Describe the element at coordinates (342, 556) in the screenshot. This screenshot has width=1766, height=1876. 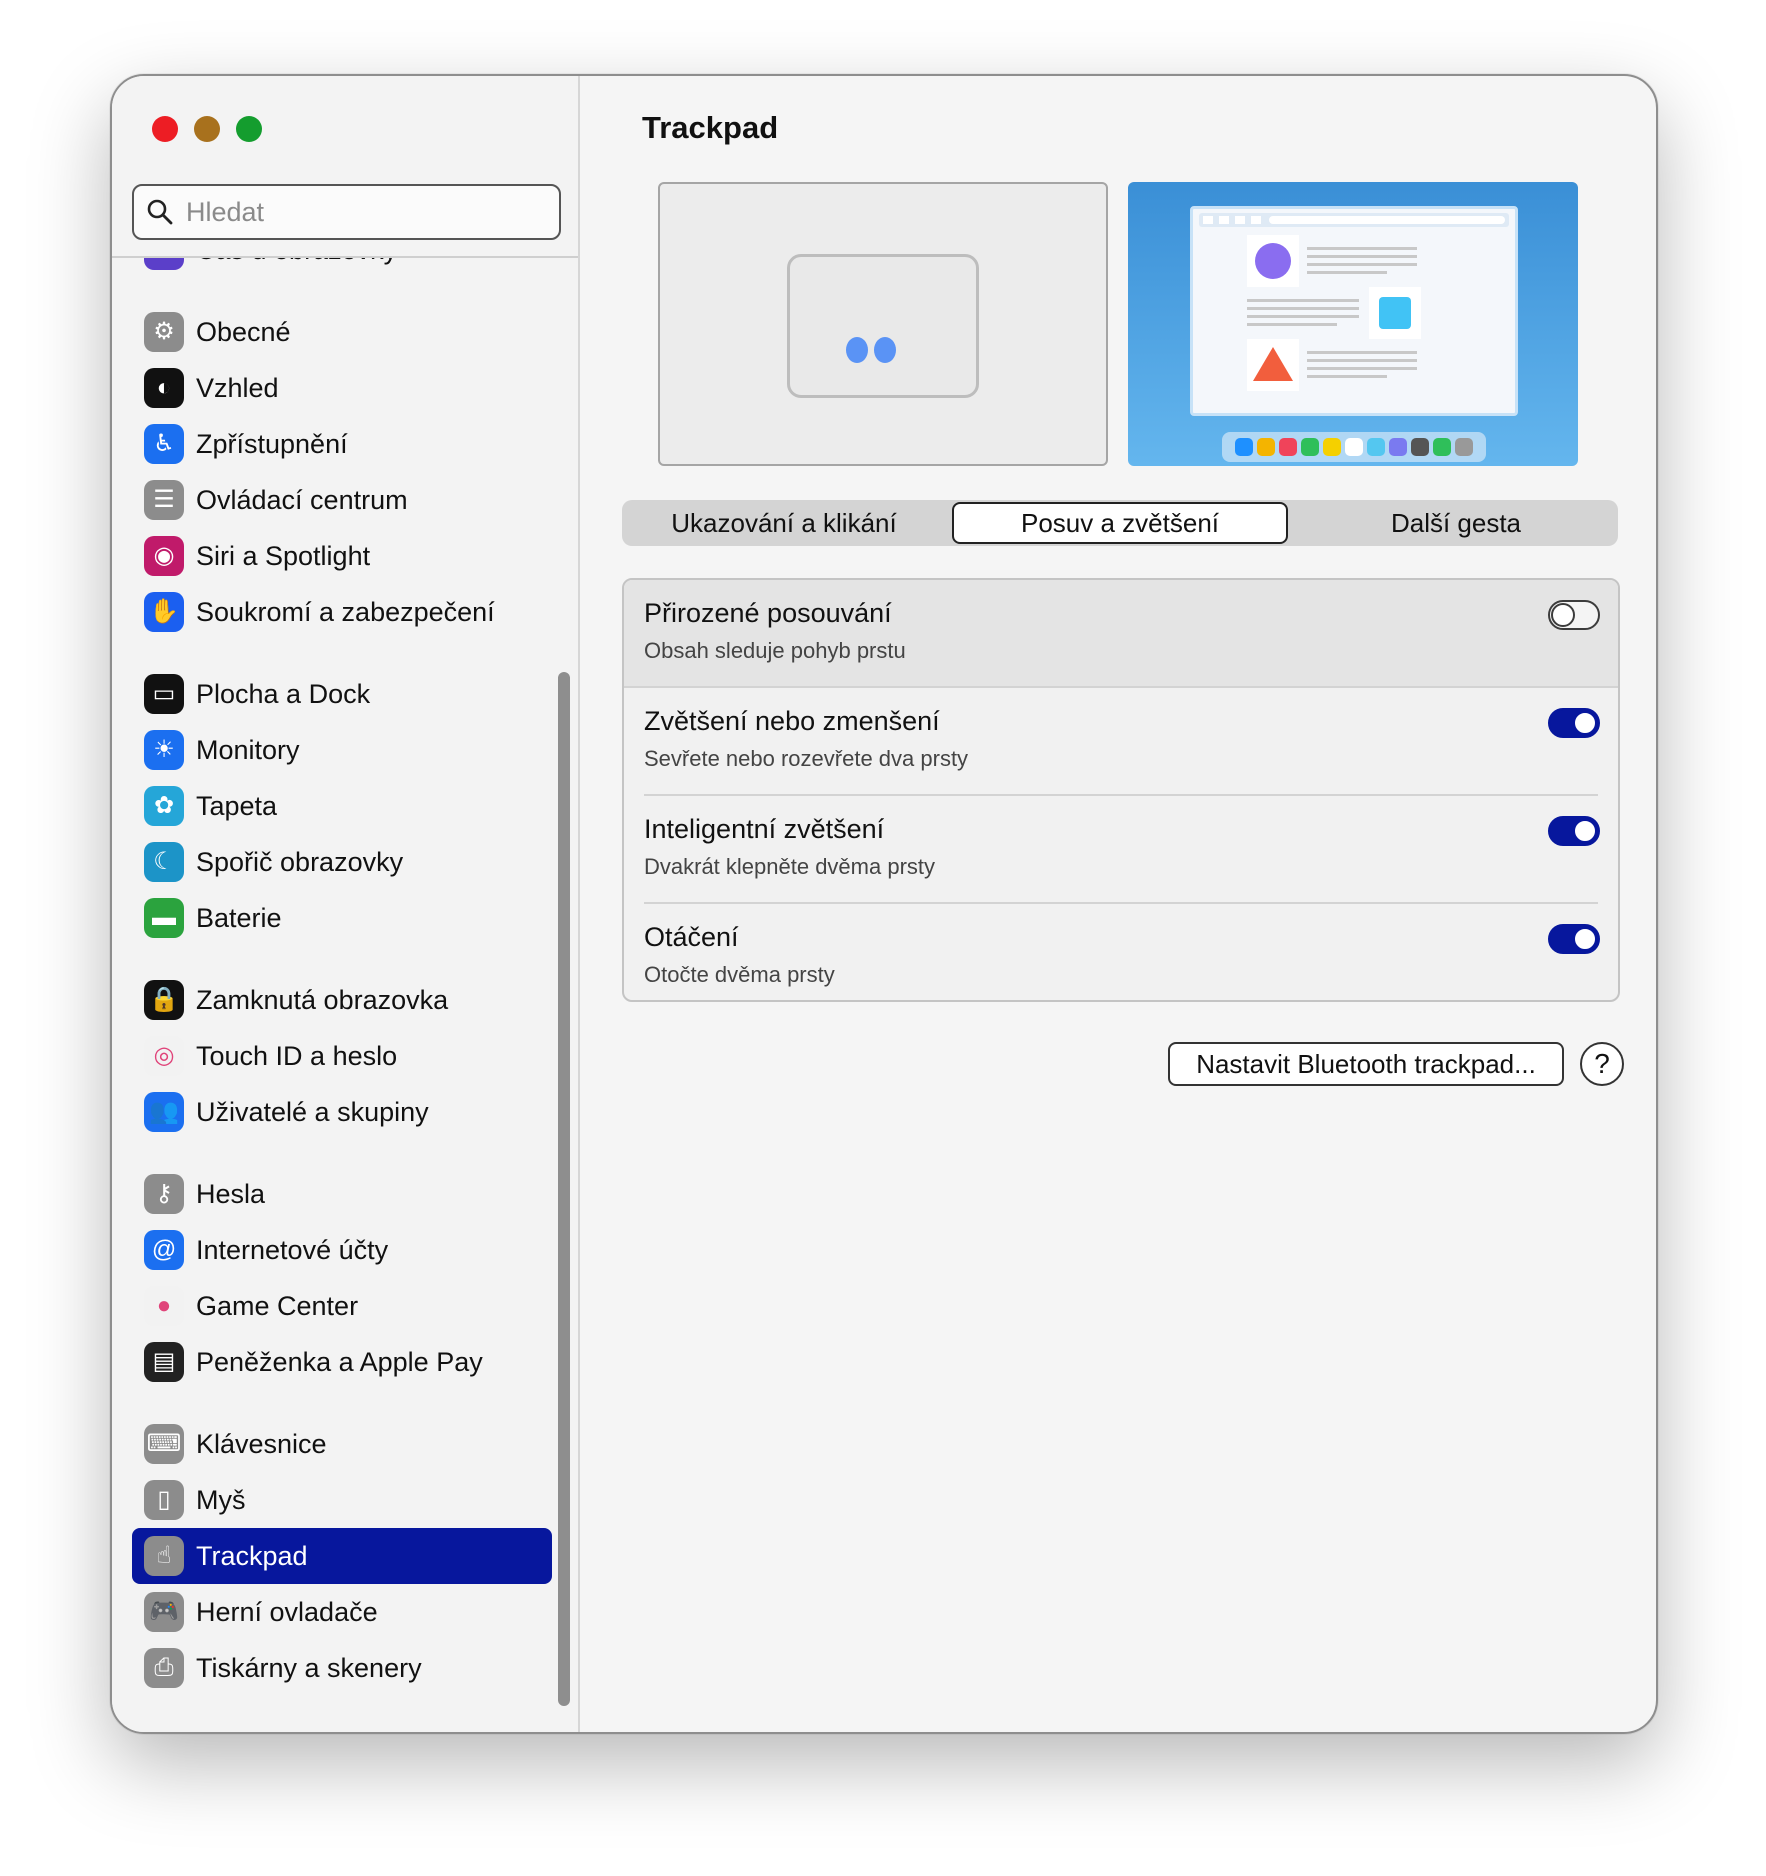
I see `sidebar-item-siri-a-spotlight: ◉ Siri a Spotlight` at that location.